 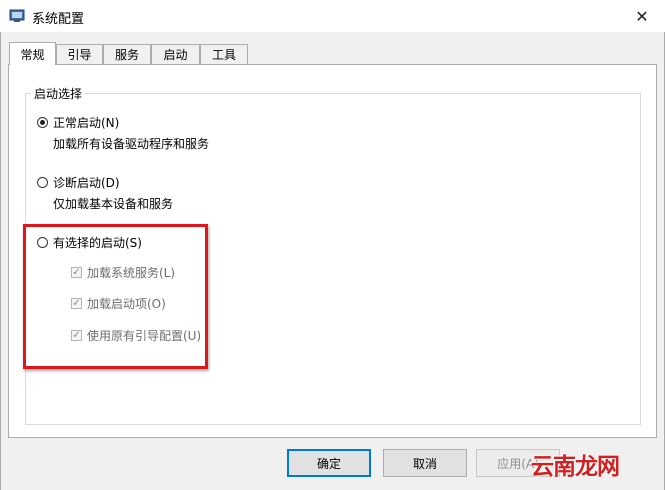 I want to click on red-highlight-box, so click(x=115, y=296).